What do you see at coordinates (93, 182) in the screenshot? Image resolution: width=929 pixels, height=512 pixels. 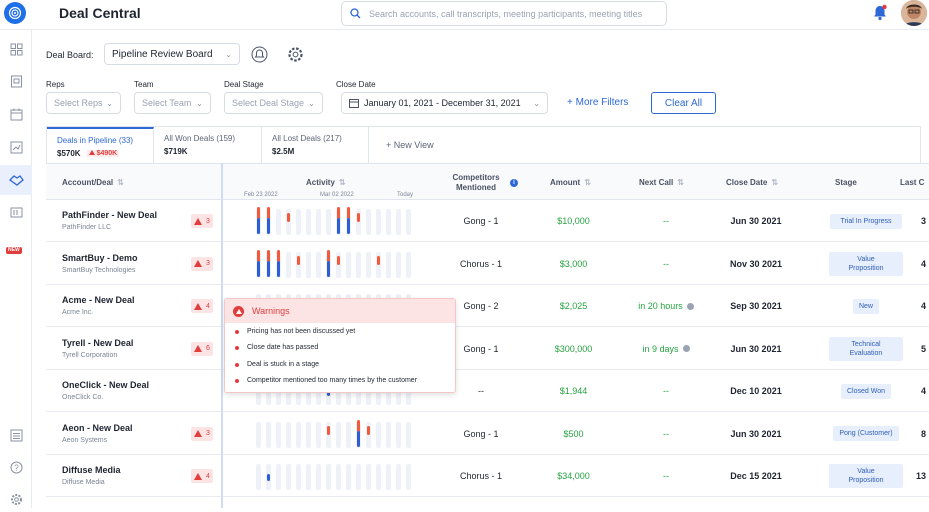 I see `col-account: Account/Deal ⇅` at bounding box center [93, 182].